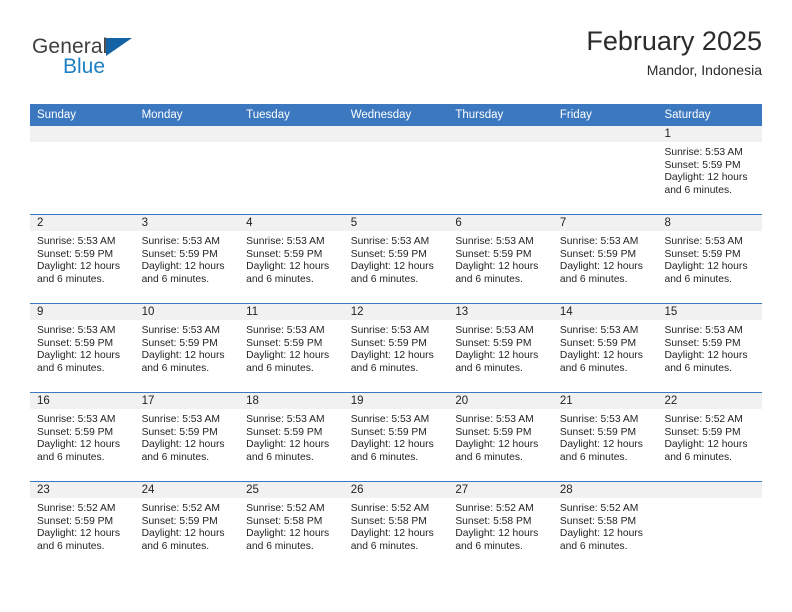 The height and width of the screenshot is (612, 792). What do you see at coordinates (162, 115) in the screenshot?
I see `weekday-header-monday: Monday` at bounding box center [162, 115].